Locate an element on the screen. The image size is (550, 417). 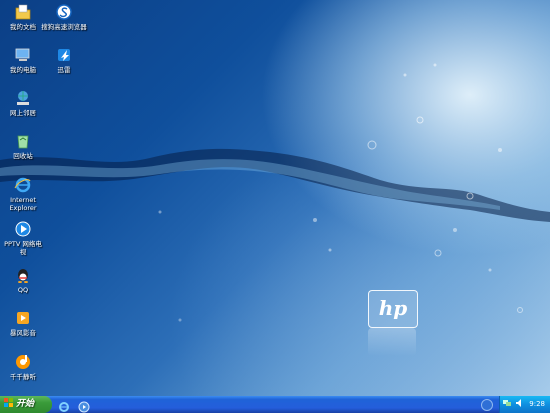
desktop-icon-recycle-bin: 回收站 is located at coordinates (23, 146).